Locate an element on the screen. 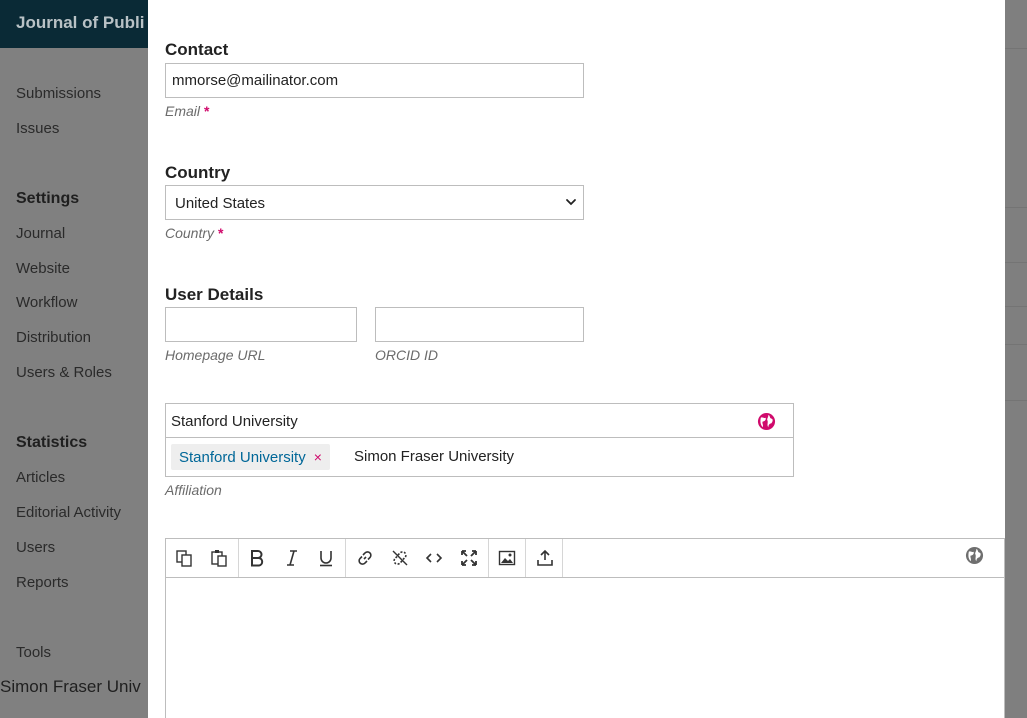 The image size is (1027, 718). country-selected-value: United States is located at coordinates (220, 203).